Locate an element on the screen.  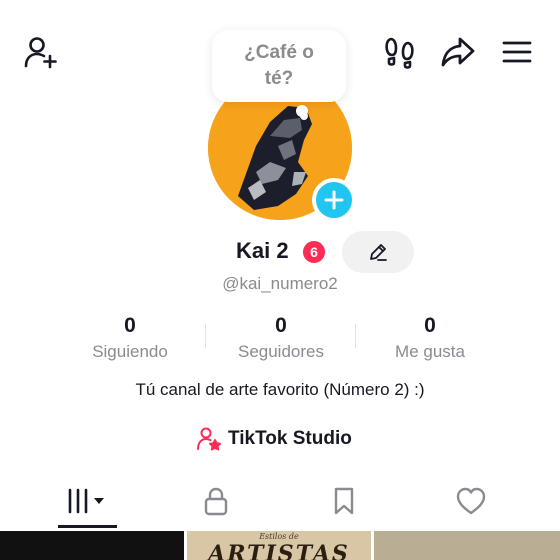
profile-note-text: ¿Café o té? is located at coordinates (279, 65).